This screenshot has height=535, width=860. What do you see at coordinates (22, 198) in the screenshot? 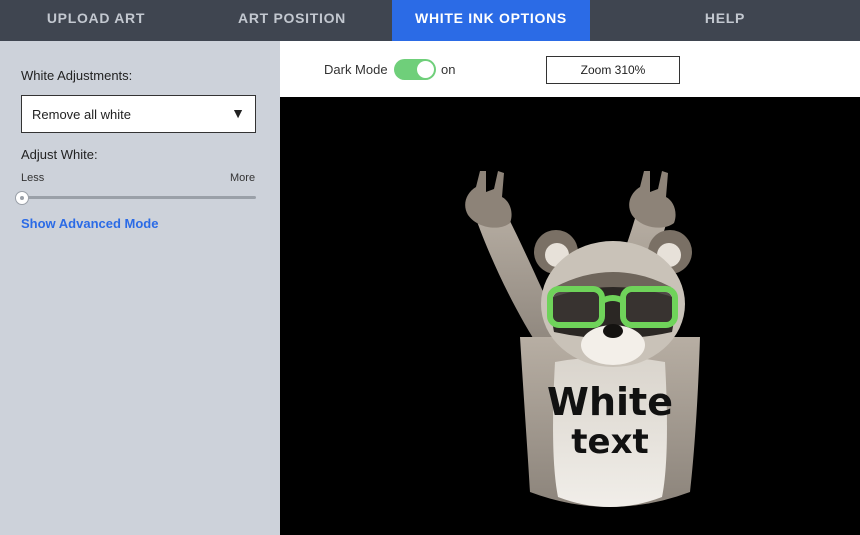
I see `adjust-white-slider-thumb` at bounding box center [22, 198].